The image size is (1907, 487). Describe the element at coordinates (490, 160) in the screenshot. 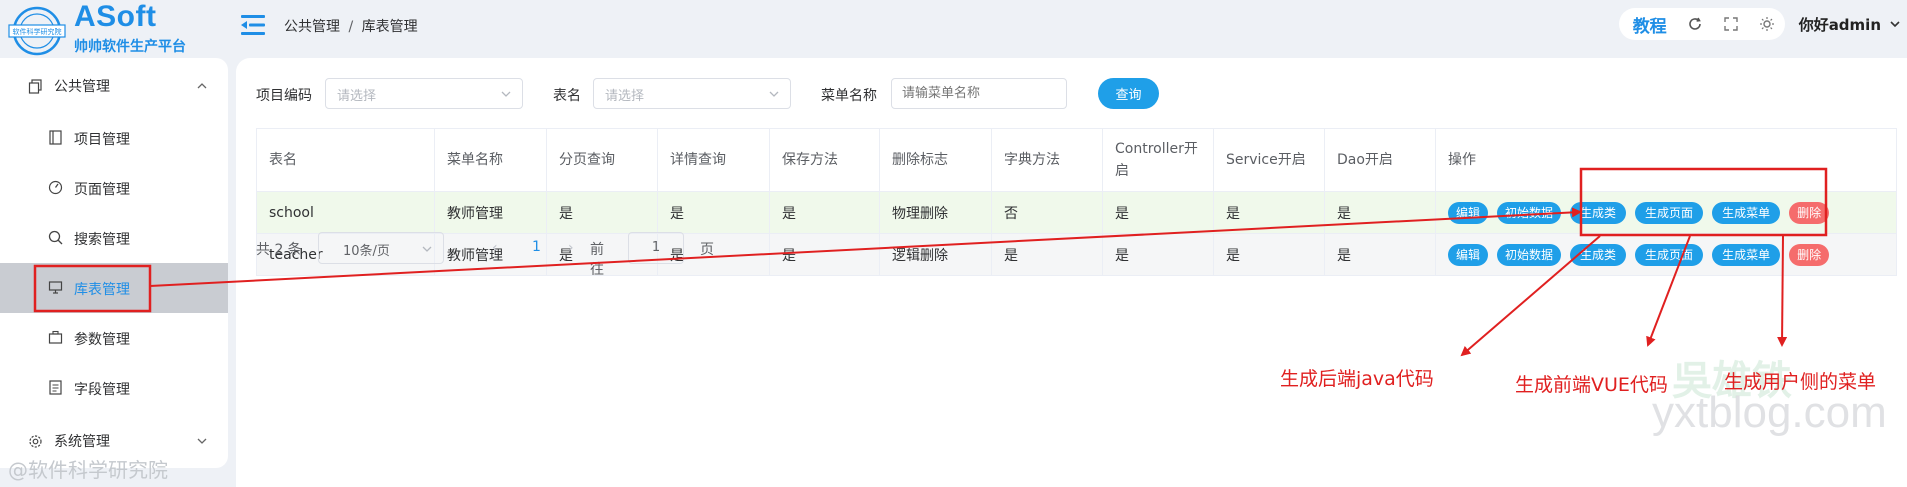

I see `column-header: 菜单名称` at that location.